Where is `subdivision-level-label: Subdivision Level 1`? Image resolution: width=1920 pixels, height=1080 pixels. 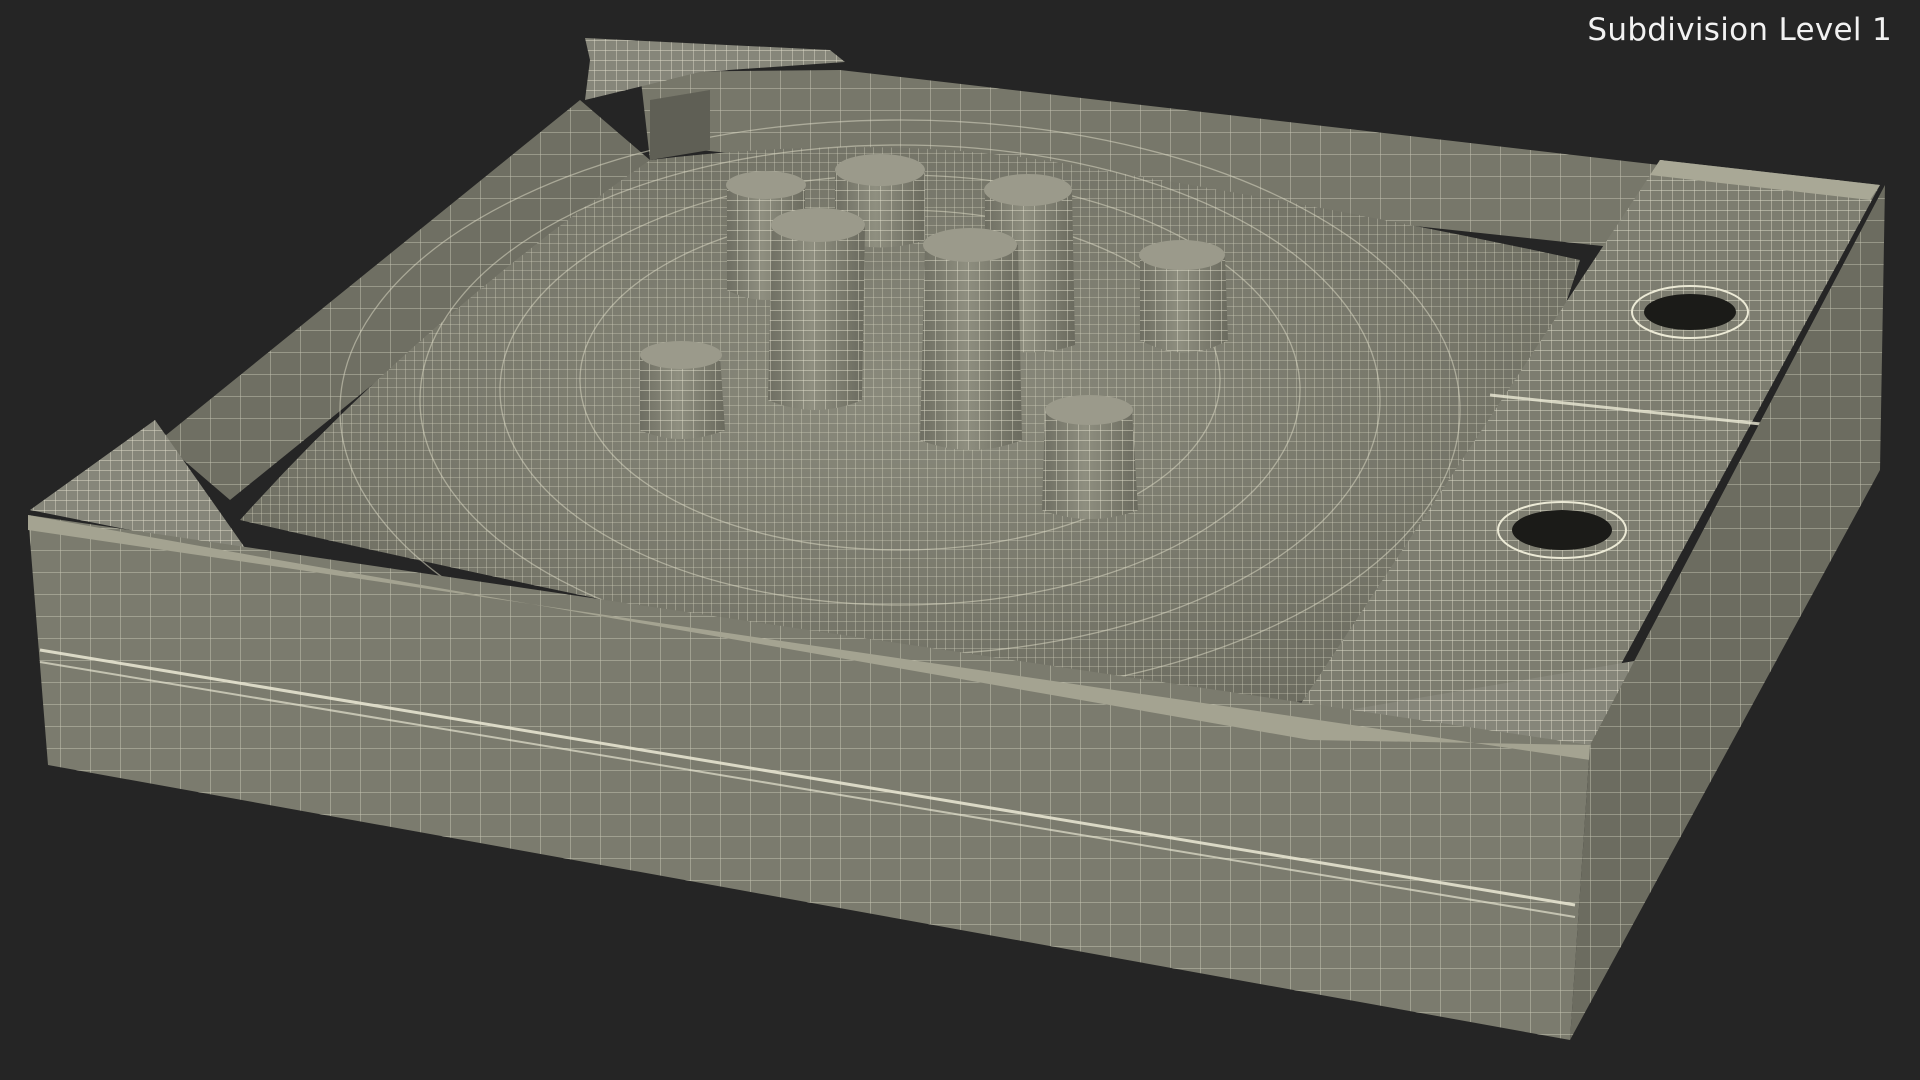
subdivision-level-label: Subdivision Level 1 is located at coordinates (1739, 30).